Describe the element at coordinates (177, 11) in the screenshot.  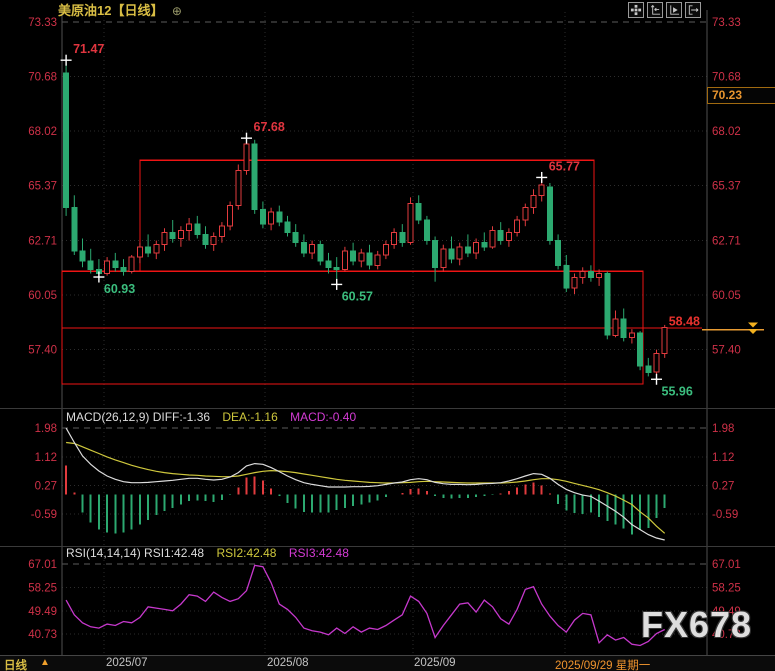
I see `link-icon: ⊕` at that location.